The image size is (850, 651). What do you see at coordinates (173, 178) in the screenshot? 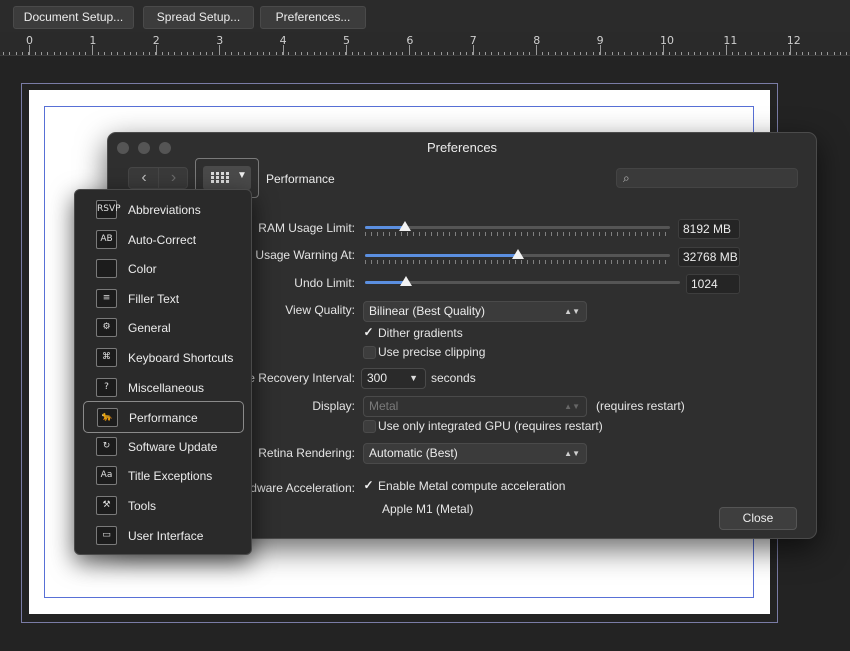
I see `forward-button: ›` at bounding box center [173, 178].